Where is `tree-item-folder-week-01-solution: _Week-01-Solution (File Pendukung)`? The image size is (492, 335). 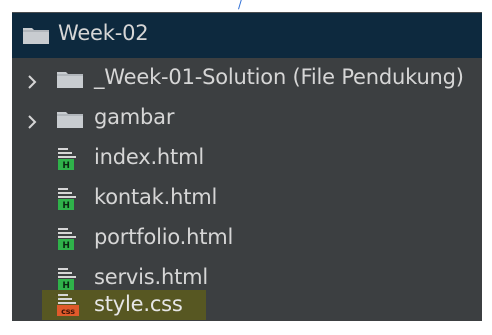 tree-item-folder-week-01-solution: _Week-01-Solution (File Pendukung) is located at coordinates (247, 79).